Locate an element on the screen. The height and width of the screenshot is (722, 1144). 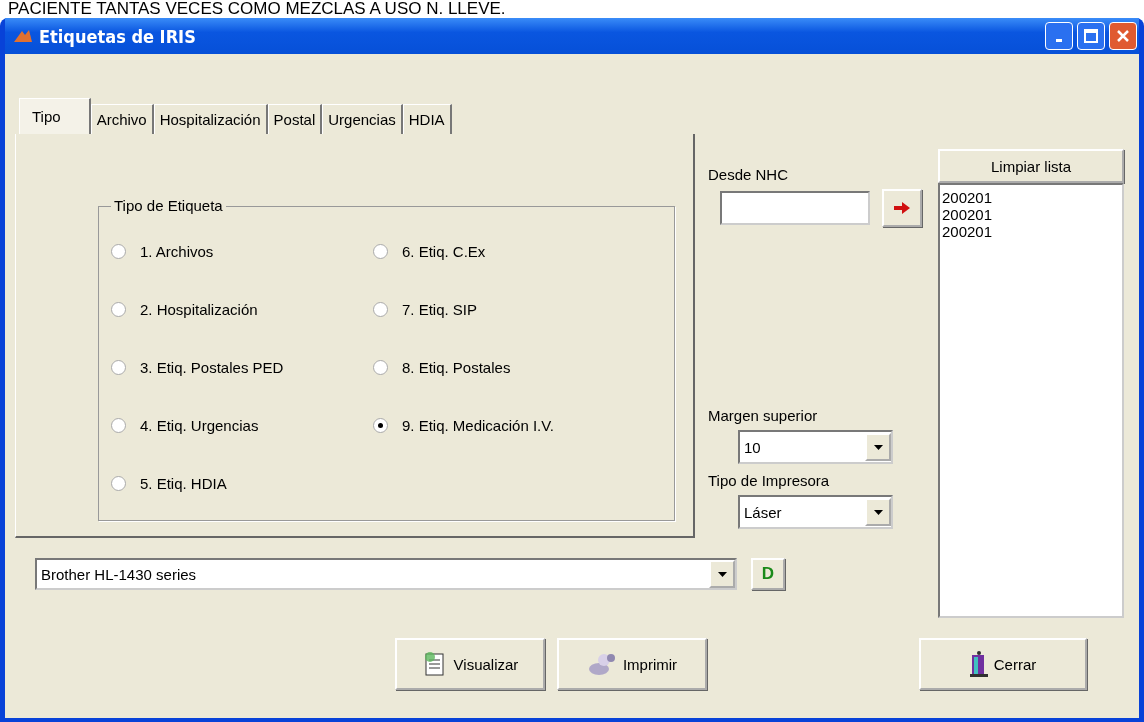
radio-label: 6. Etiq. C.Ex is located at coordinates (444, 251).